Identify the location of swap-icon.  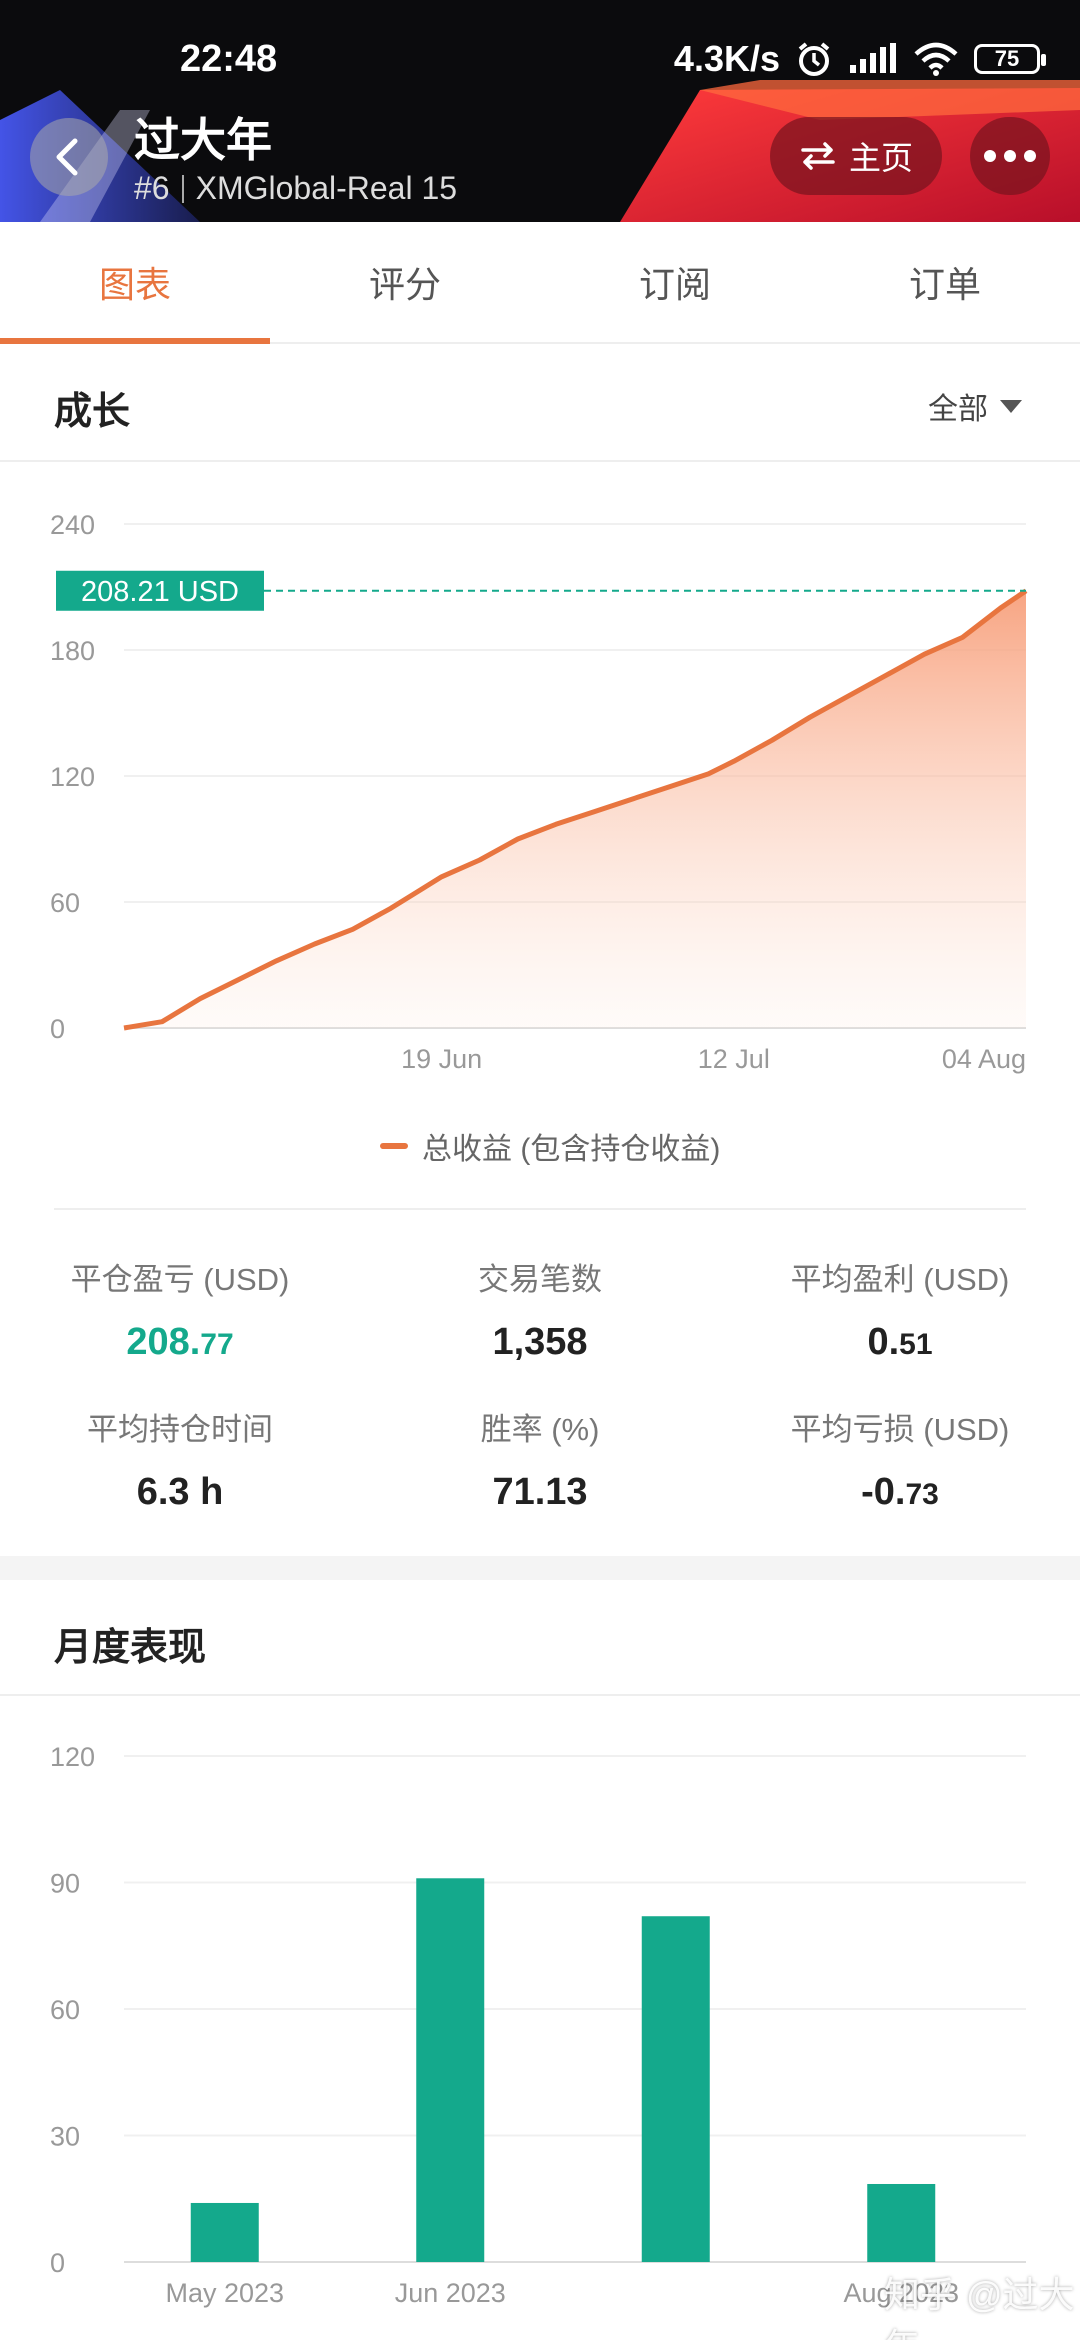
(818, 156).